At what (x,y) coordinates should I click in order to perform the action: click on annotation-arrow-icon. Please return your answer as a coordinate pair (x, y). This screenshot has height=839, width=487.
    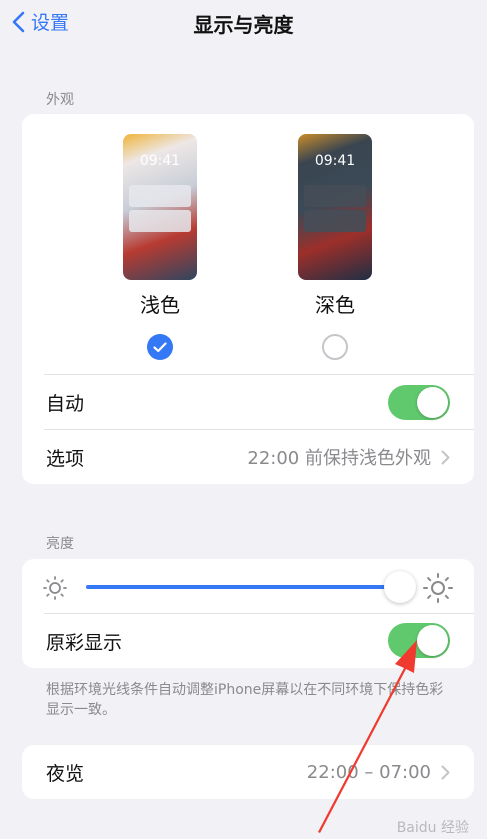
    Looking at the image, I should click on (367, 736).